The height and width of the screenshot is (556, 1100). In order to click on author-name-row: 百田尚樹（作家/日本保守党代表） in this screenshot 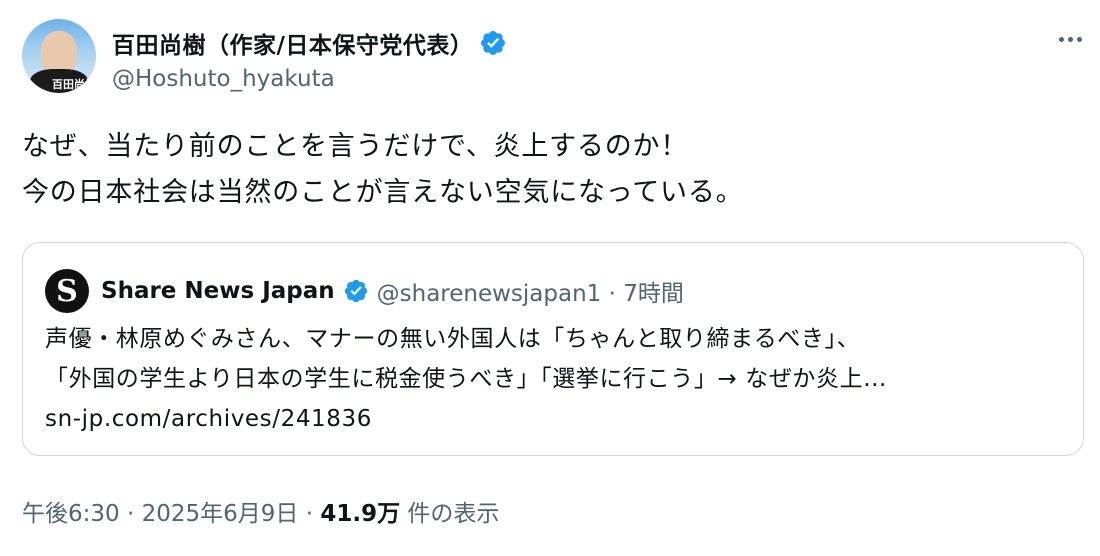, I will do `click(309, 43)`.